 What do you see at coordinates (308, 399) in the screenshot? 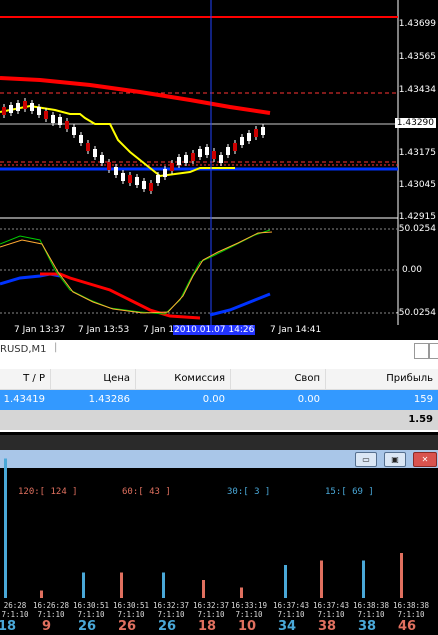
I see `swap-cell: 0.00` at bounding box center [308, 399].